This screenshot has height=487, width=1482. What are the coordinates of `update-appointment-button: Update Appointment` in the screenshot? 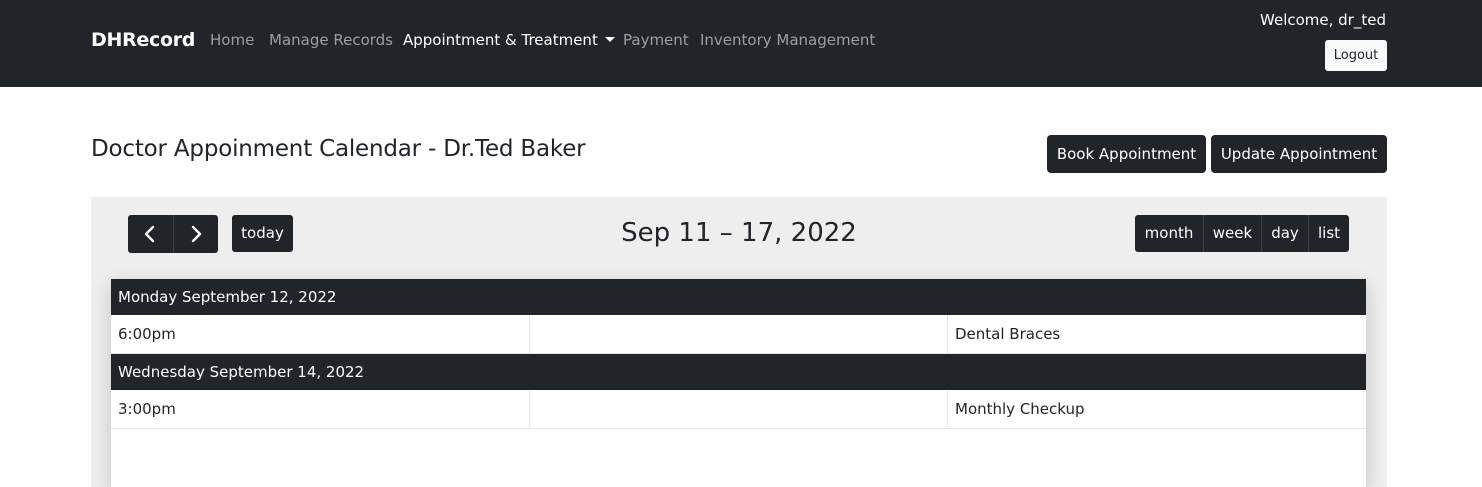 It's located at (1299, 154).